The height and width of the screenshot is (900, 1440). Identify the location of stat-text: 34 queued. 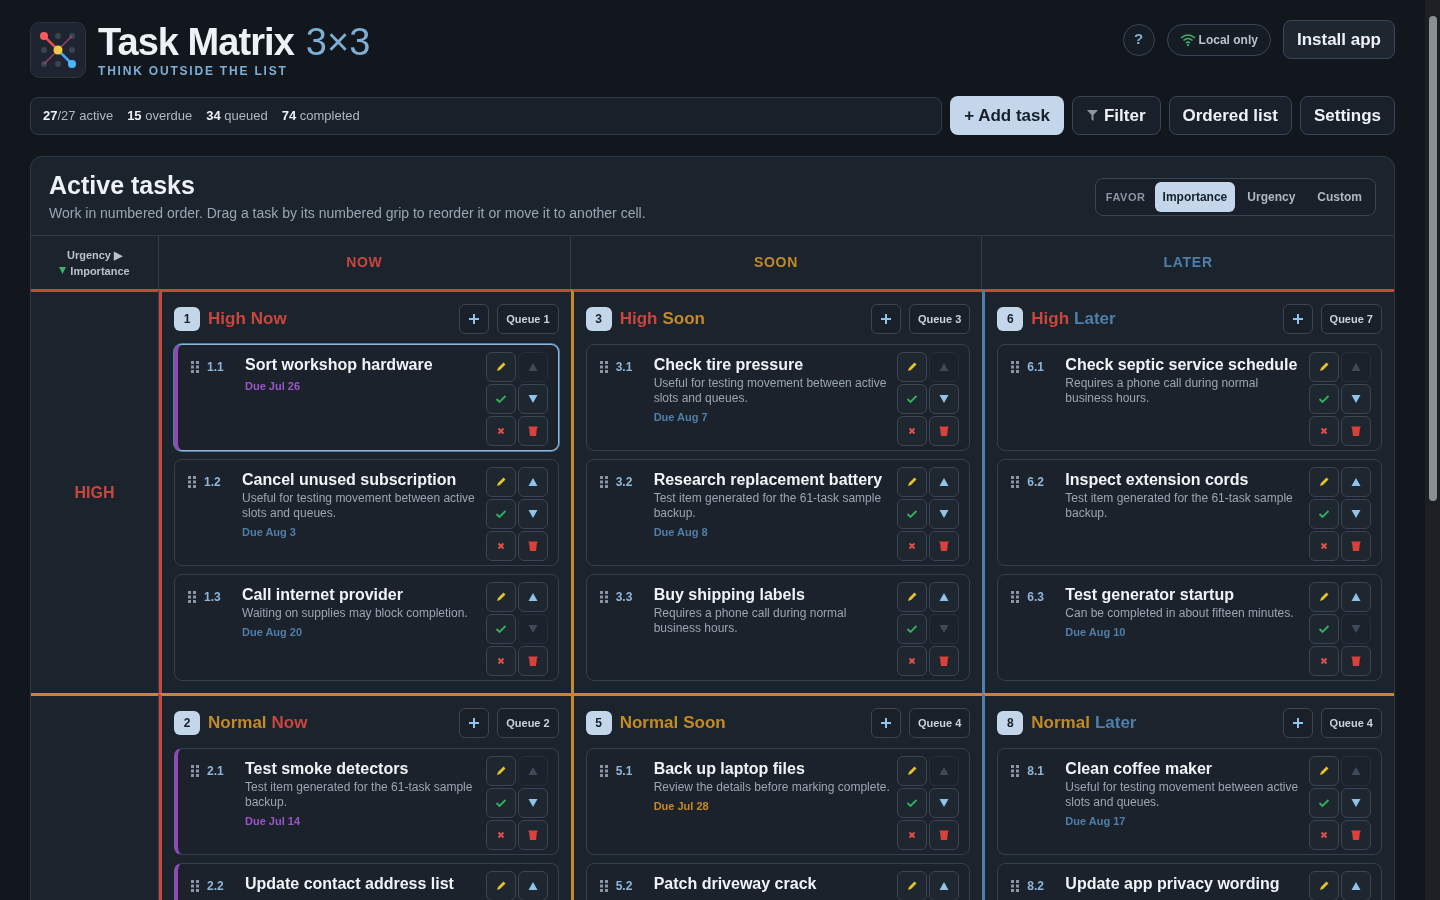
(237, 115).